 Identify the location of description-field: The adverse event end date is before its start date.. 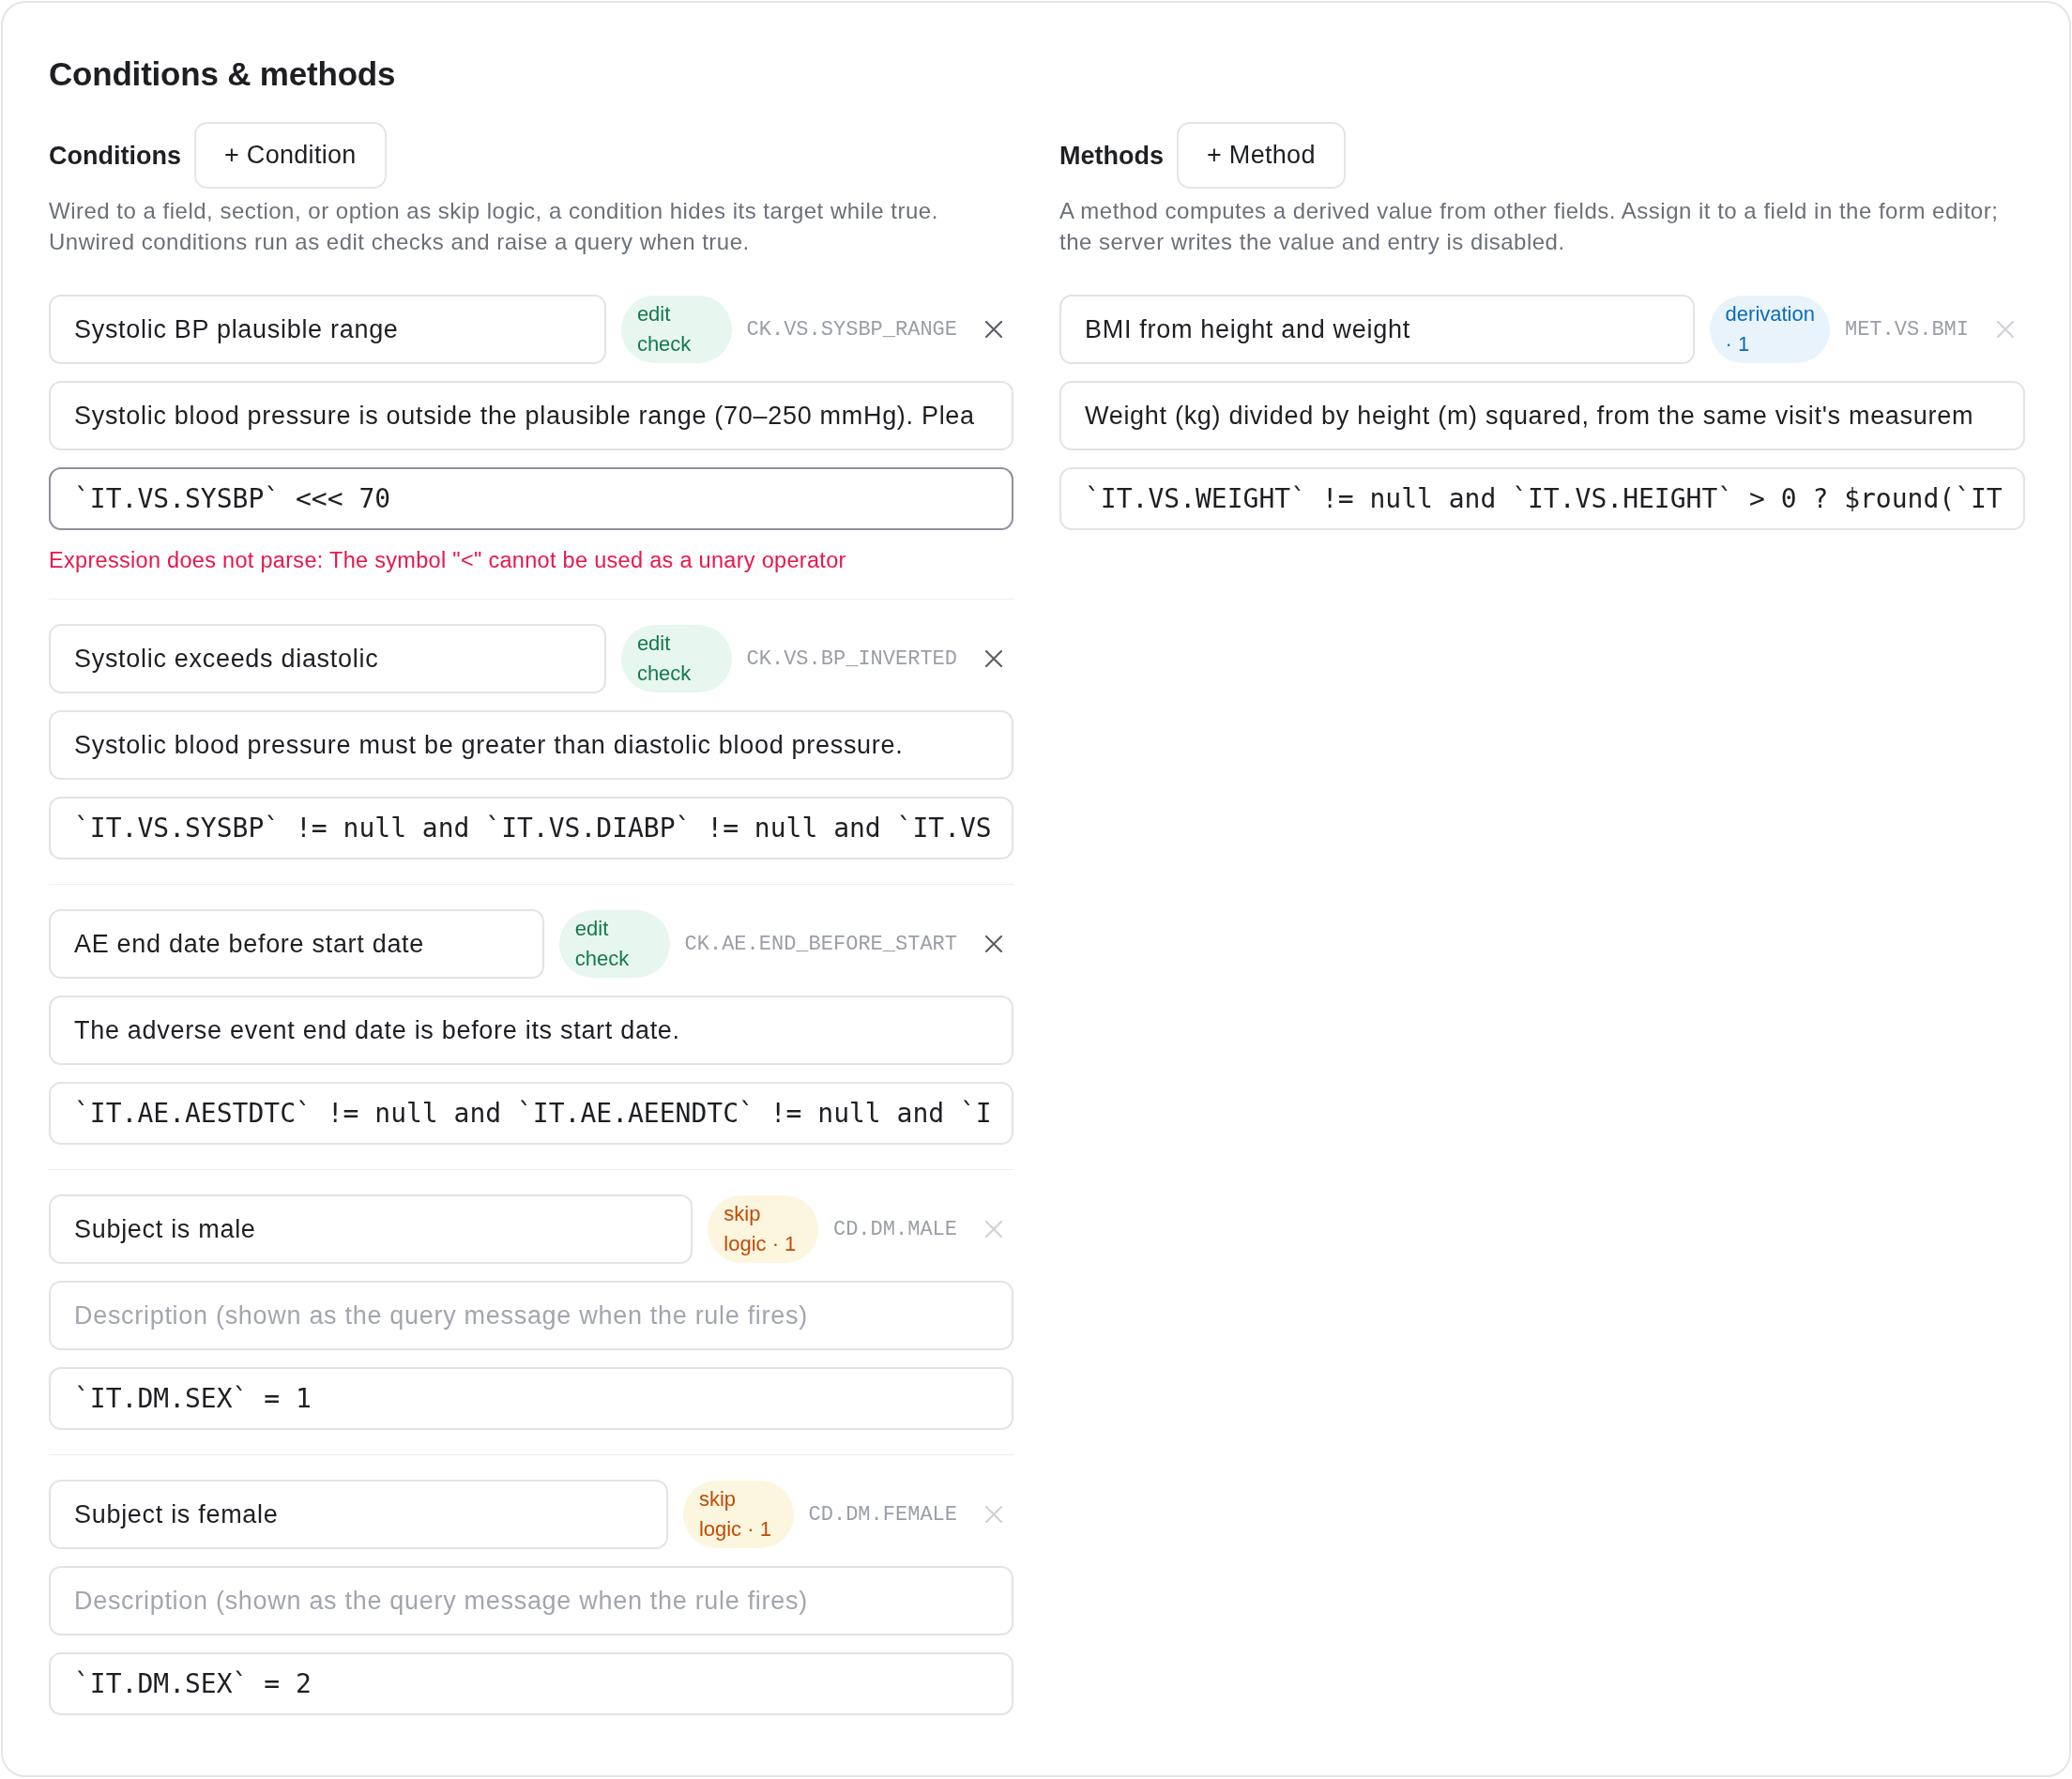
(531, 1030).